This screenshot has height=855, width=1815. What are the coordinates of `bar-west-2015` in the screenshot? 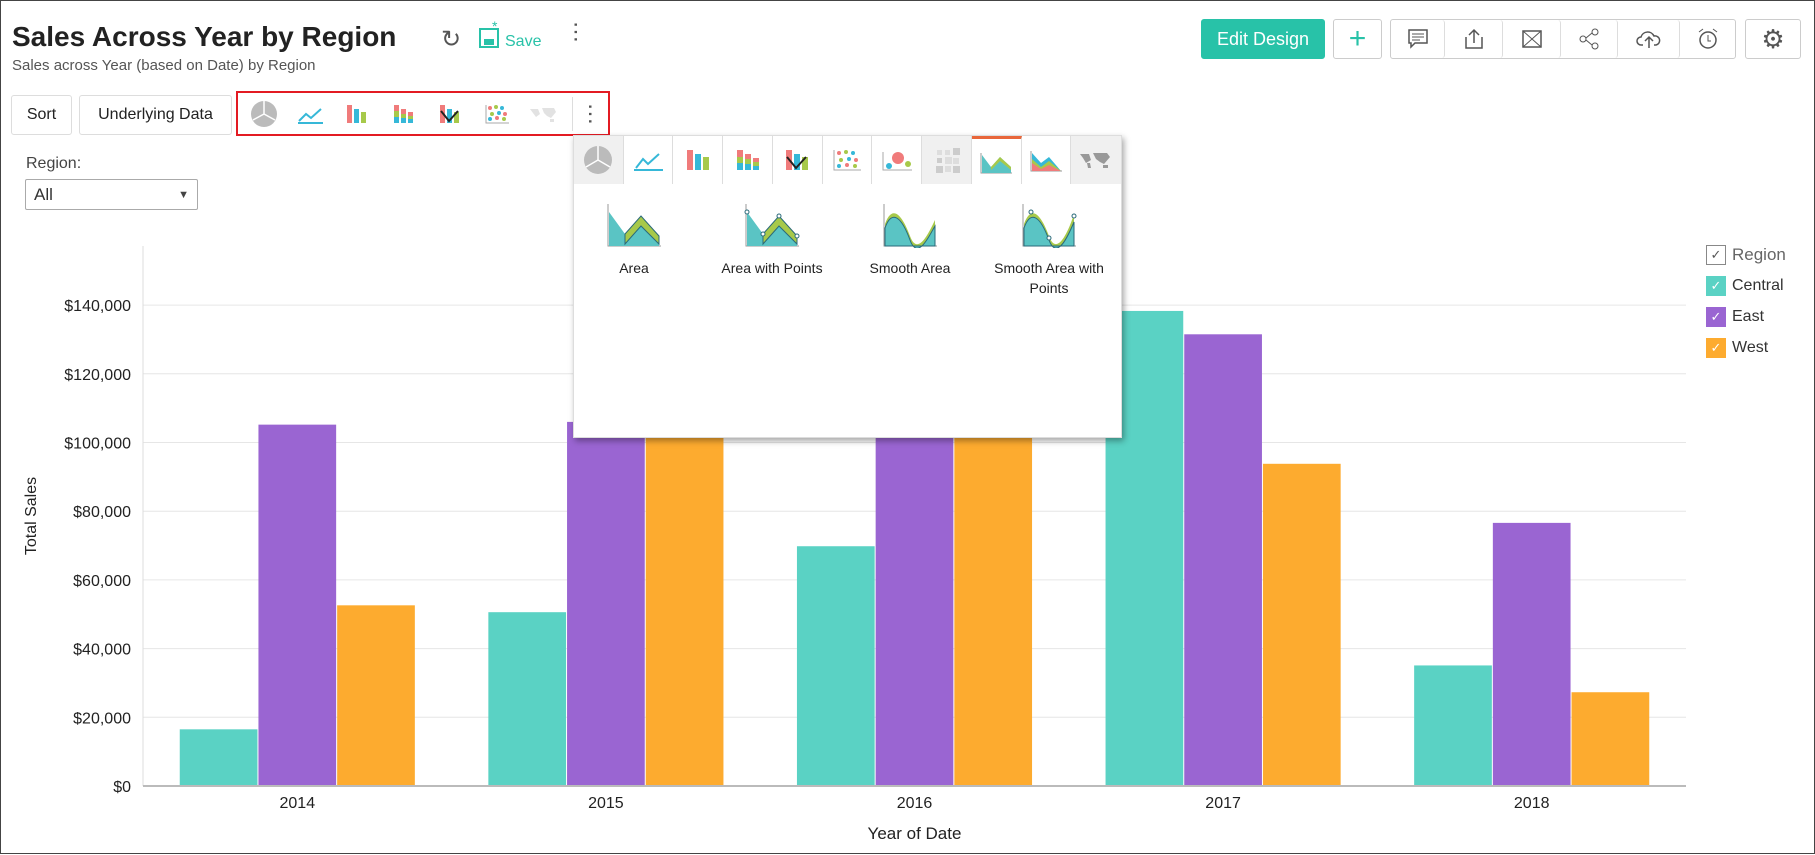 It's located at (684, 597).